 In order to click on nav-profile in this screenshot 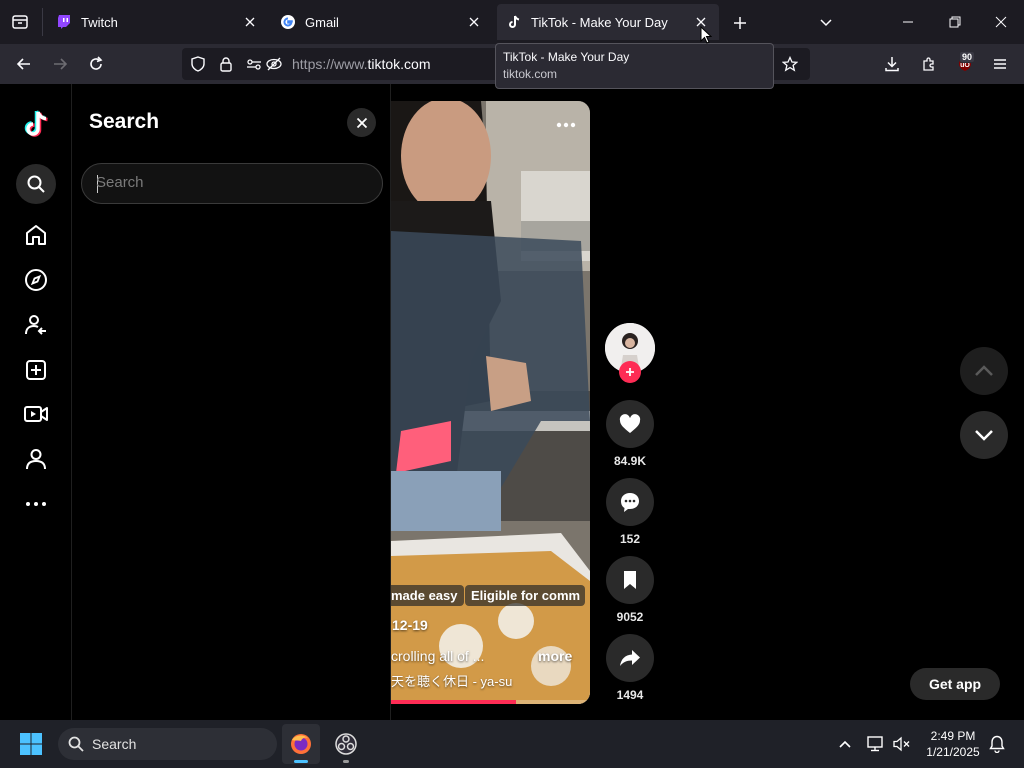, I will do `click(36, 459)`.